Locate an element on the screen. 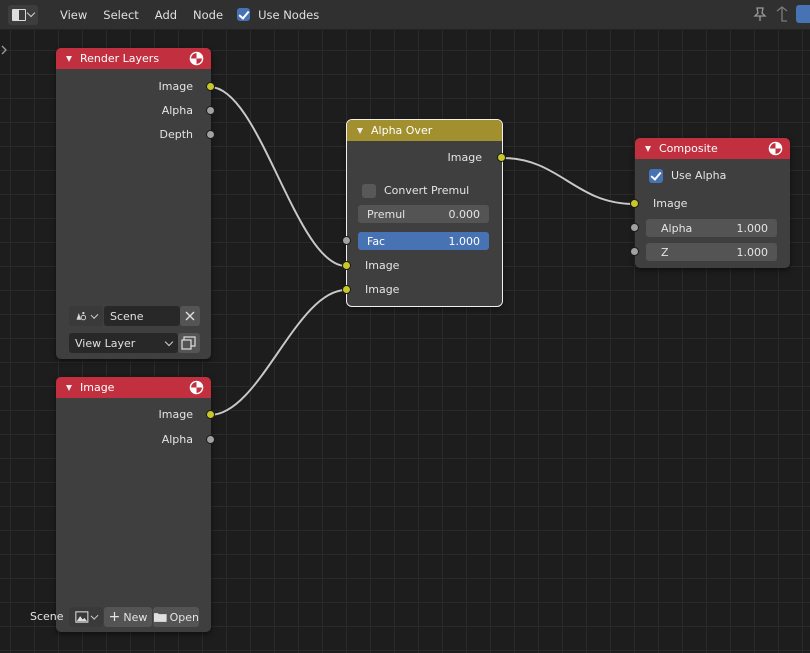 The width and height of the screenshot is (810, 653). scene-label: Scene is located at coordinates (47, 616).